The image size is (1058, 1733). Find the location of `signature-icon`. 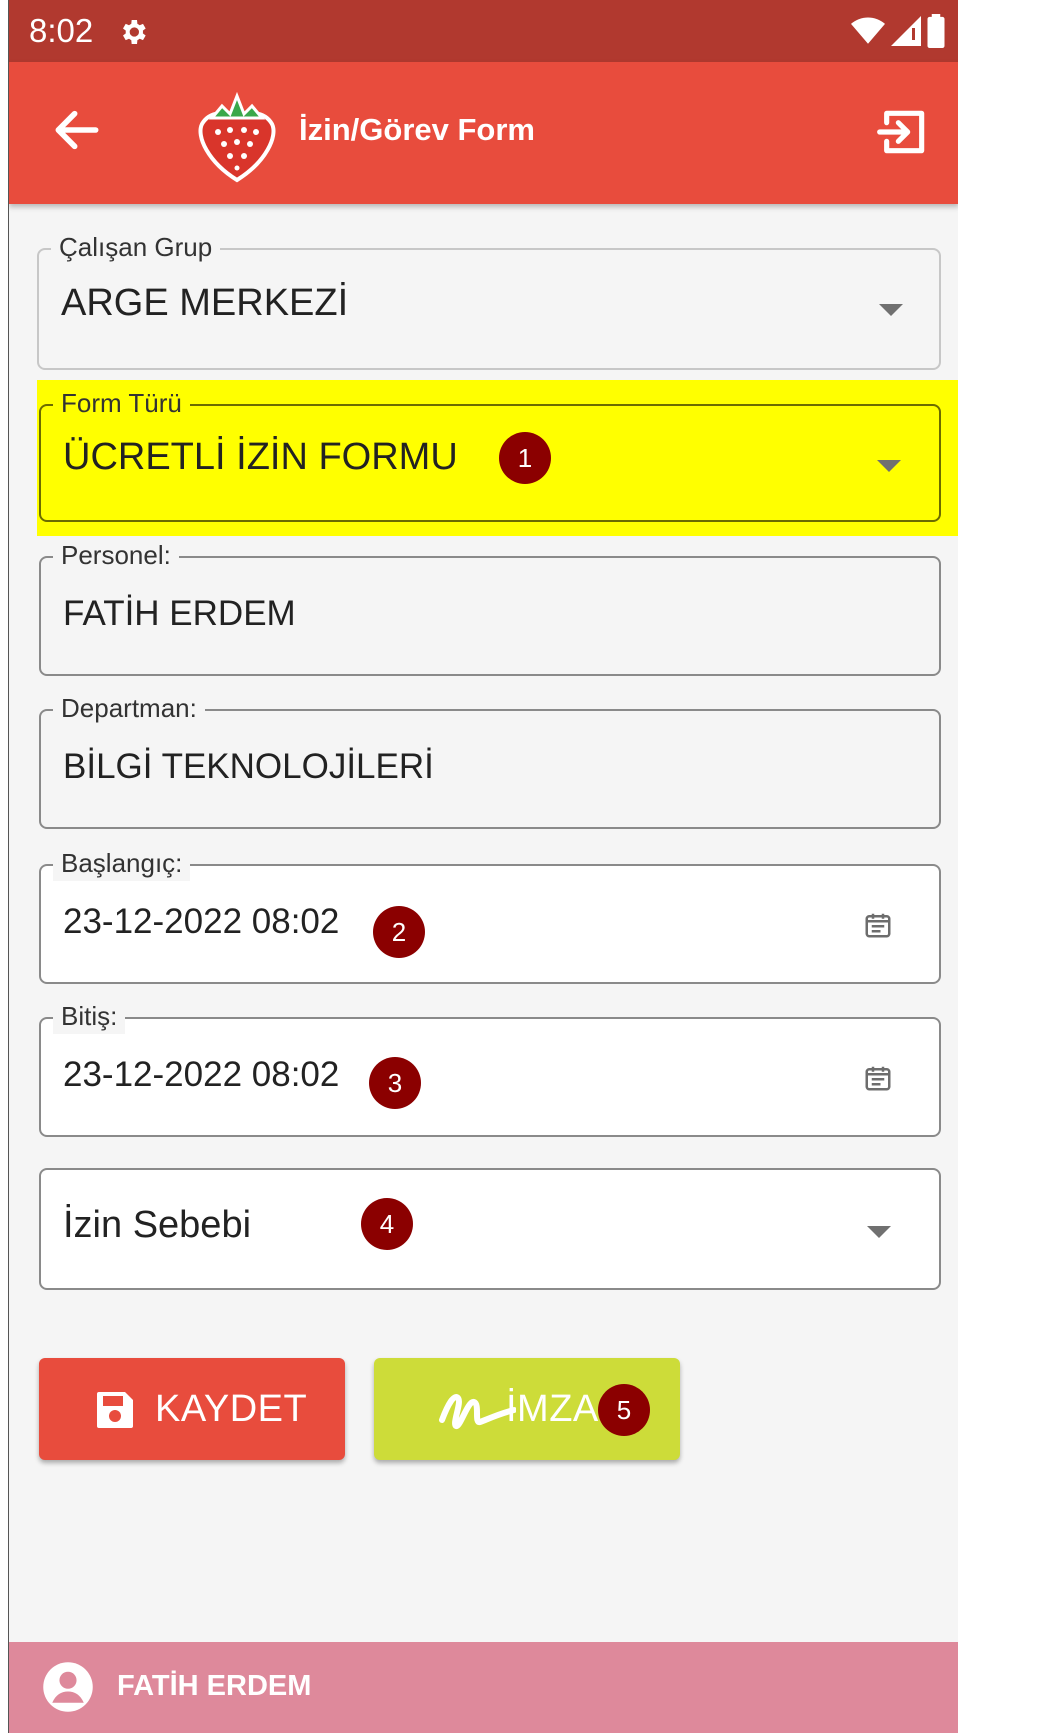

signature-icon is located at coordinates (477, 1412).